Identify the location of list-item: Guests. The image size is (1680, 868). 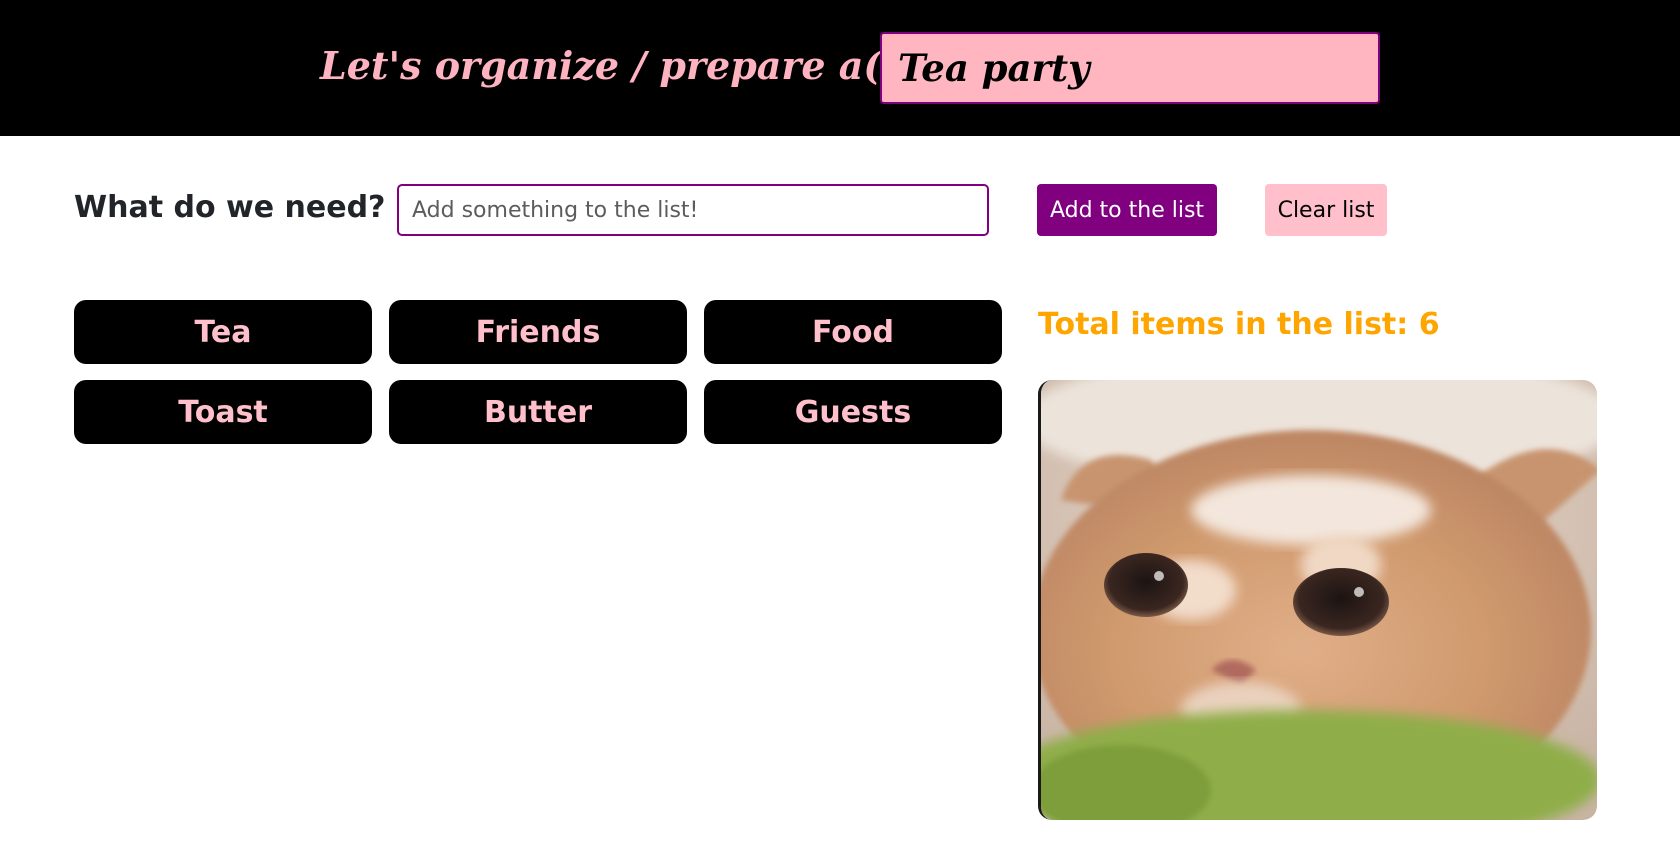
(853, 412).